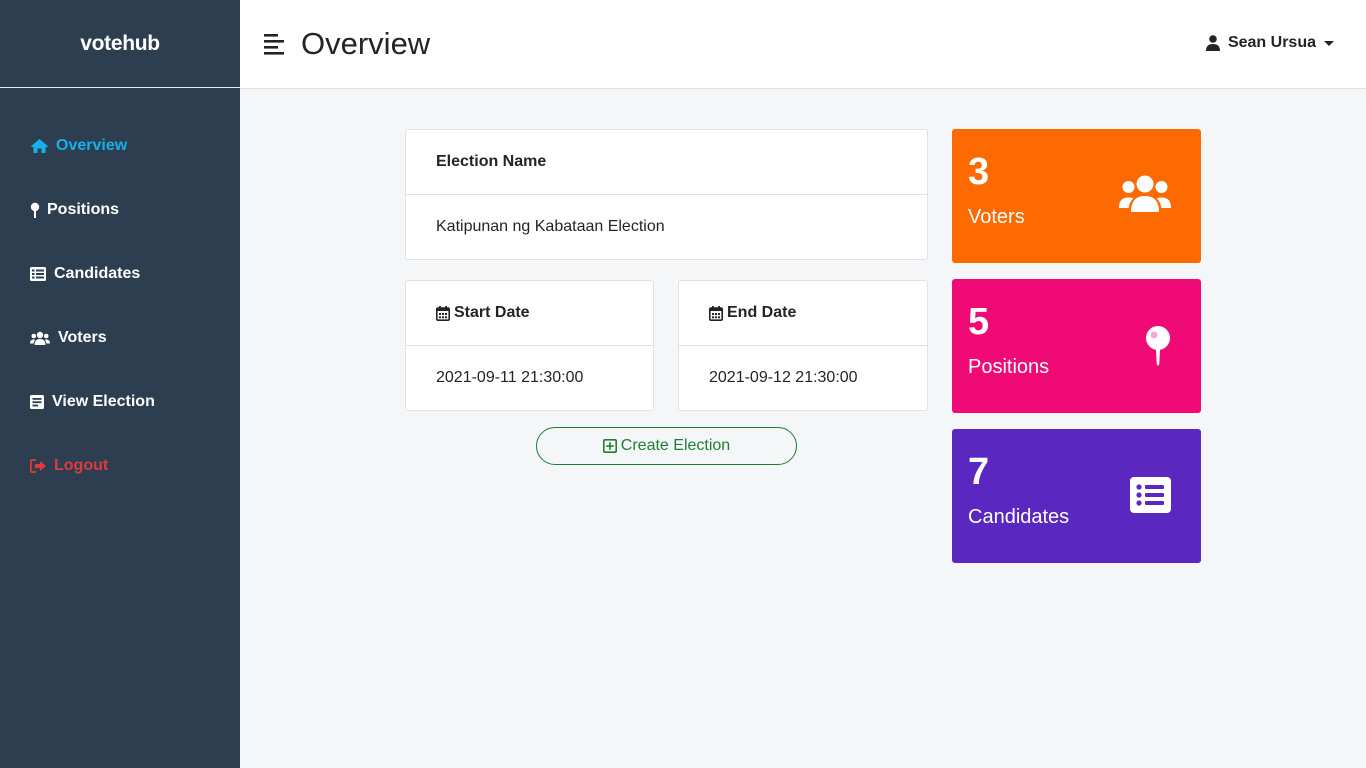 This screenshot has width=1366, height=768. What do you see at coordinates (275, 44) in the screenshot?
I see `menu-toggle-icon` at bounding box center [275, 44].